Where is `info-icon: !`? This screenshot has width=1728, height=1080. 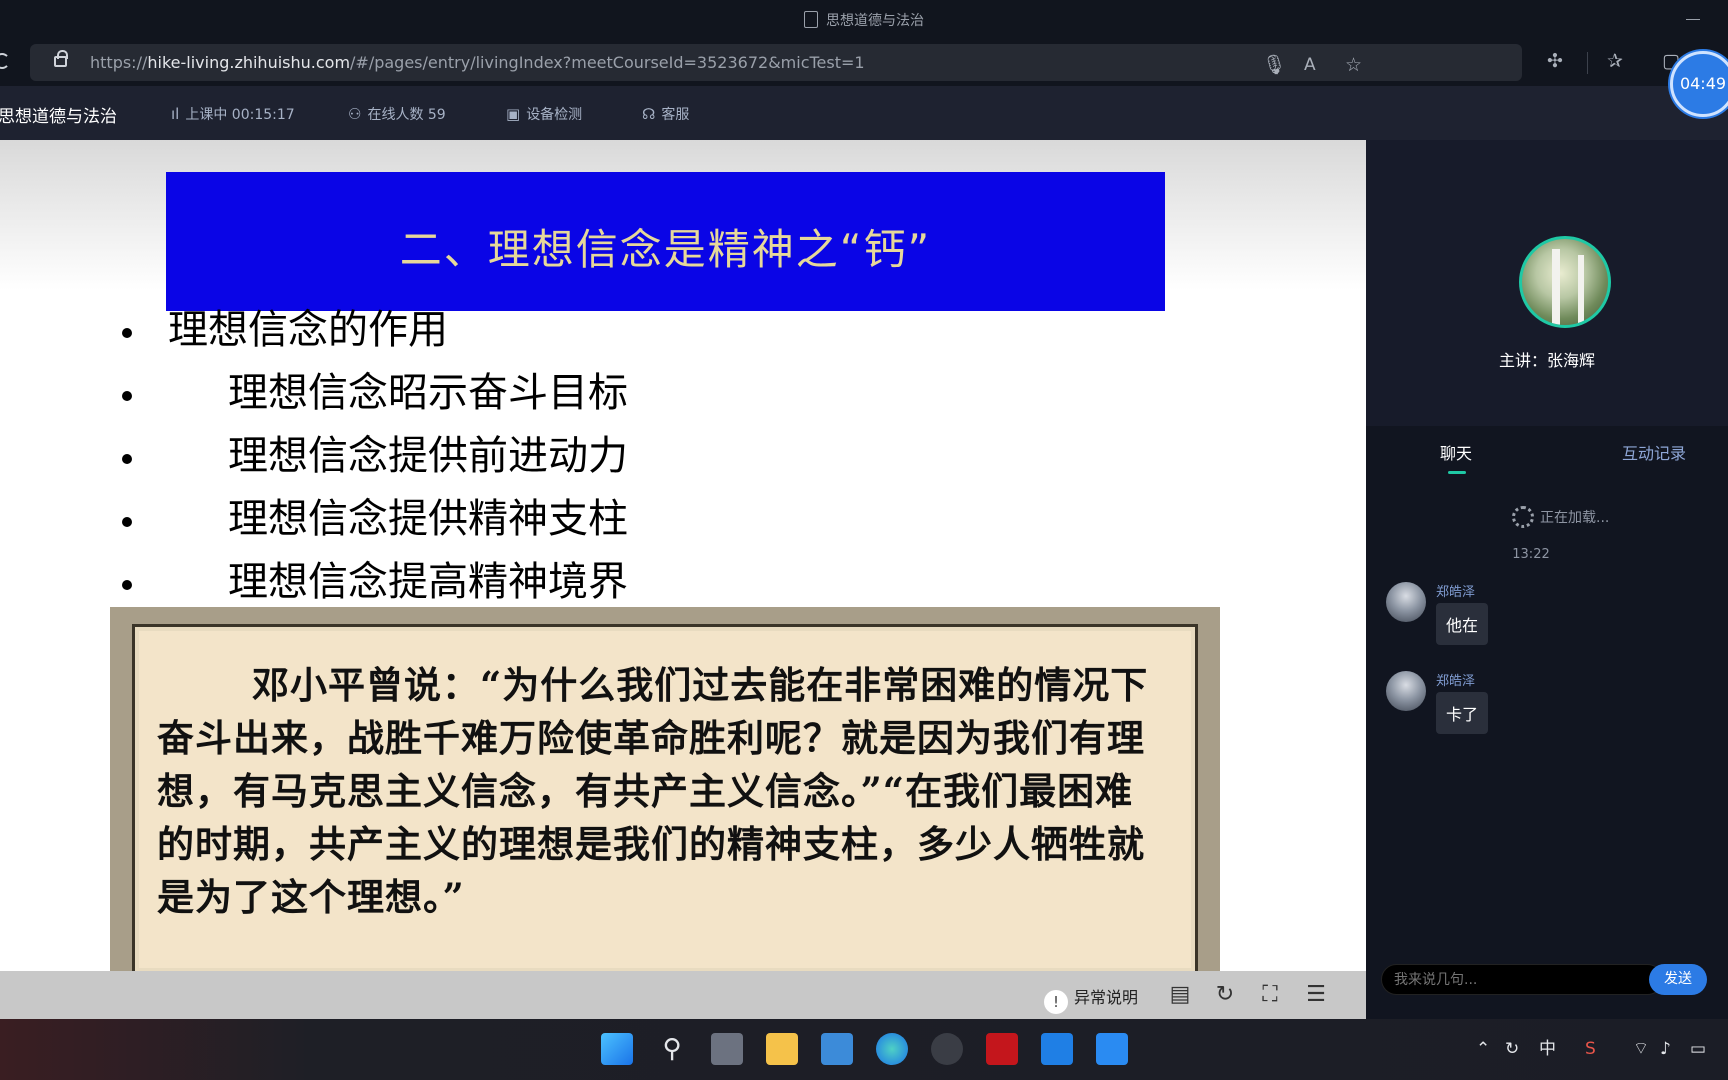
info-icon: ! is located at coordinates (1056, 1002).